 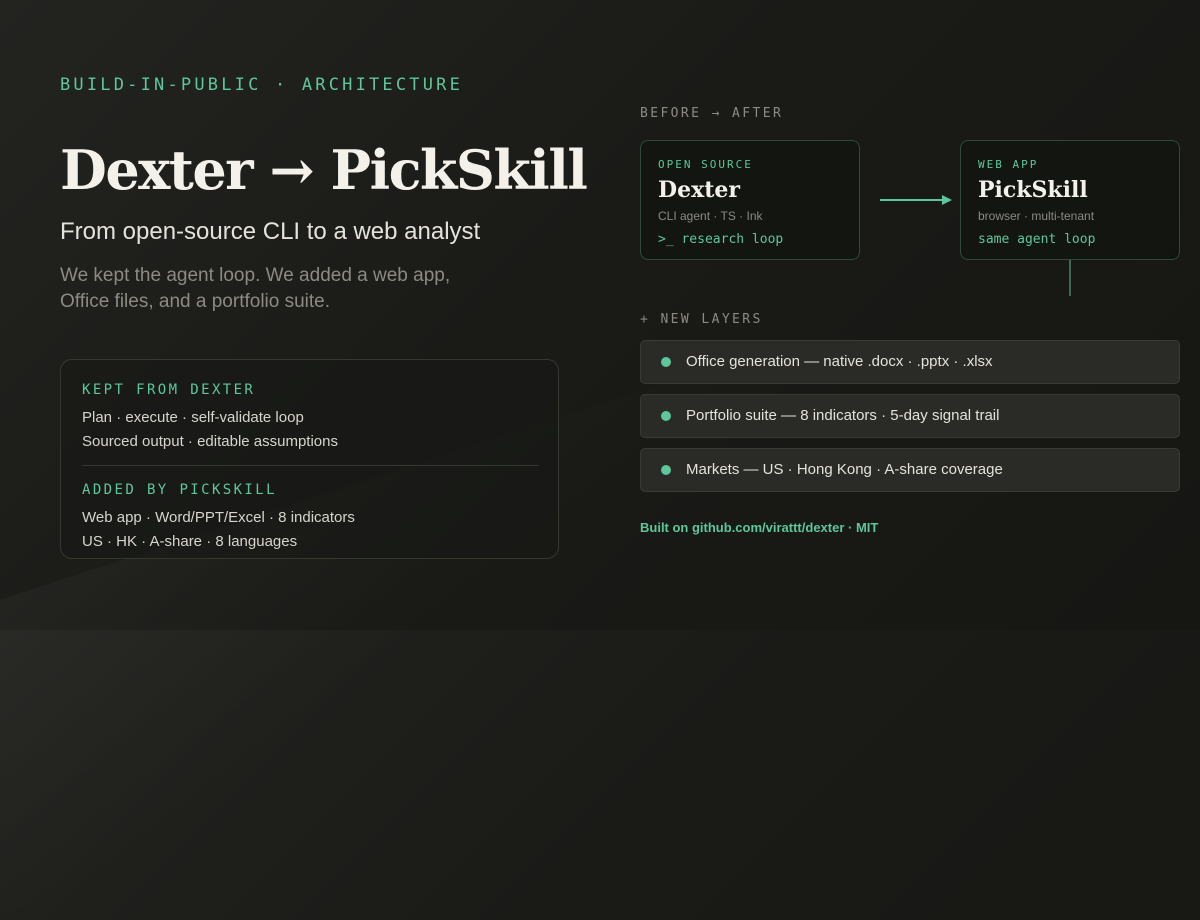 I want to click on new-layers-label: + NEW LAYERS, so click(x=701, y=319).